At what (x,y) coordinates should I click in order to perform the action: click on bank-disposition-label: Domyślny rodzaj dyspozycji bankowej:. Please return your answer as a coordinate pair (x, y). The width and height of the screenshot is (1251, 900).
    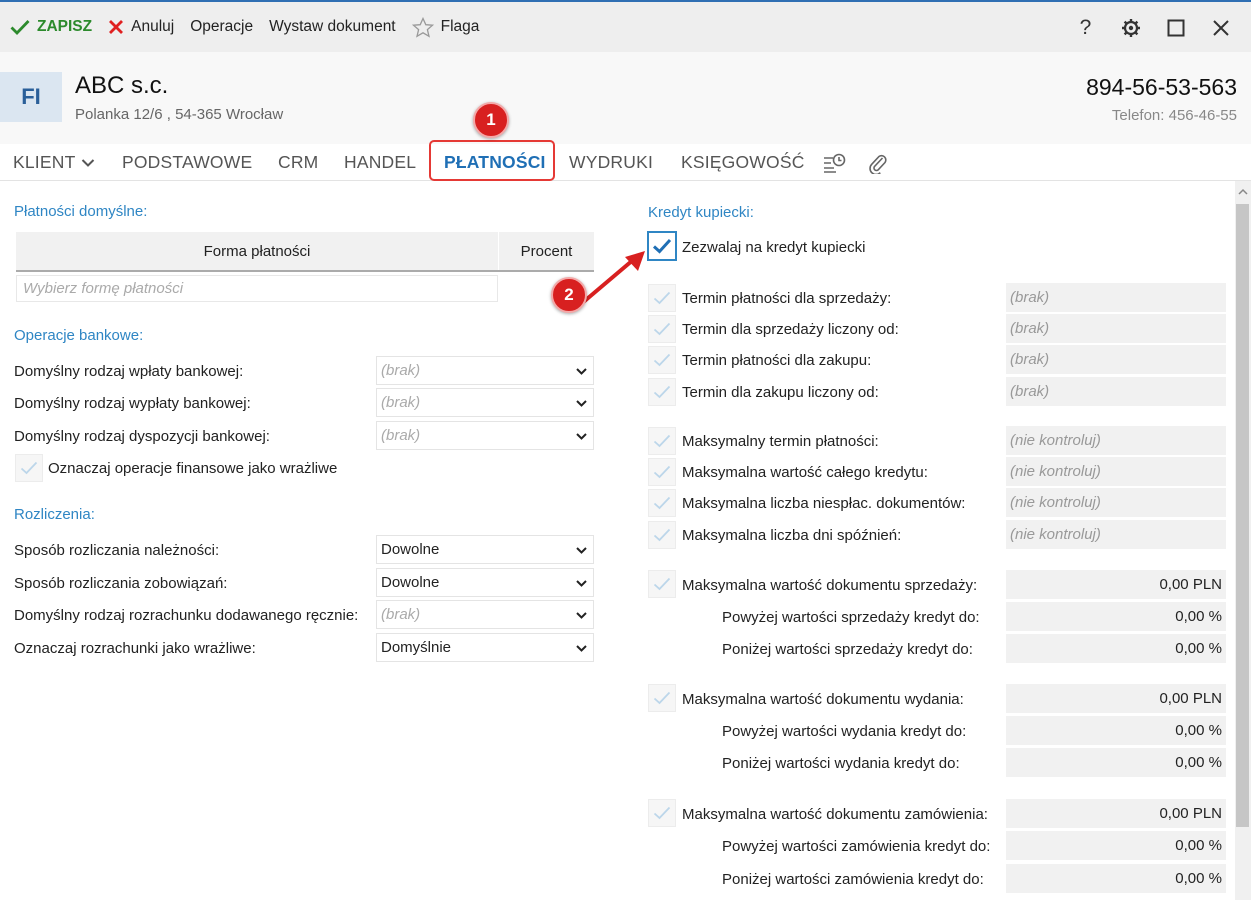
    Looking at the image, I should click on (142, 436).